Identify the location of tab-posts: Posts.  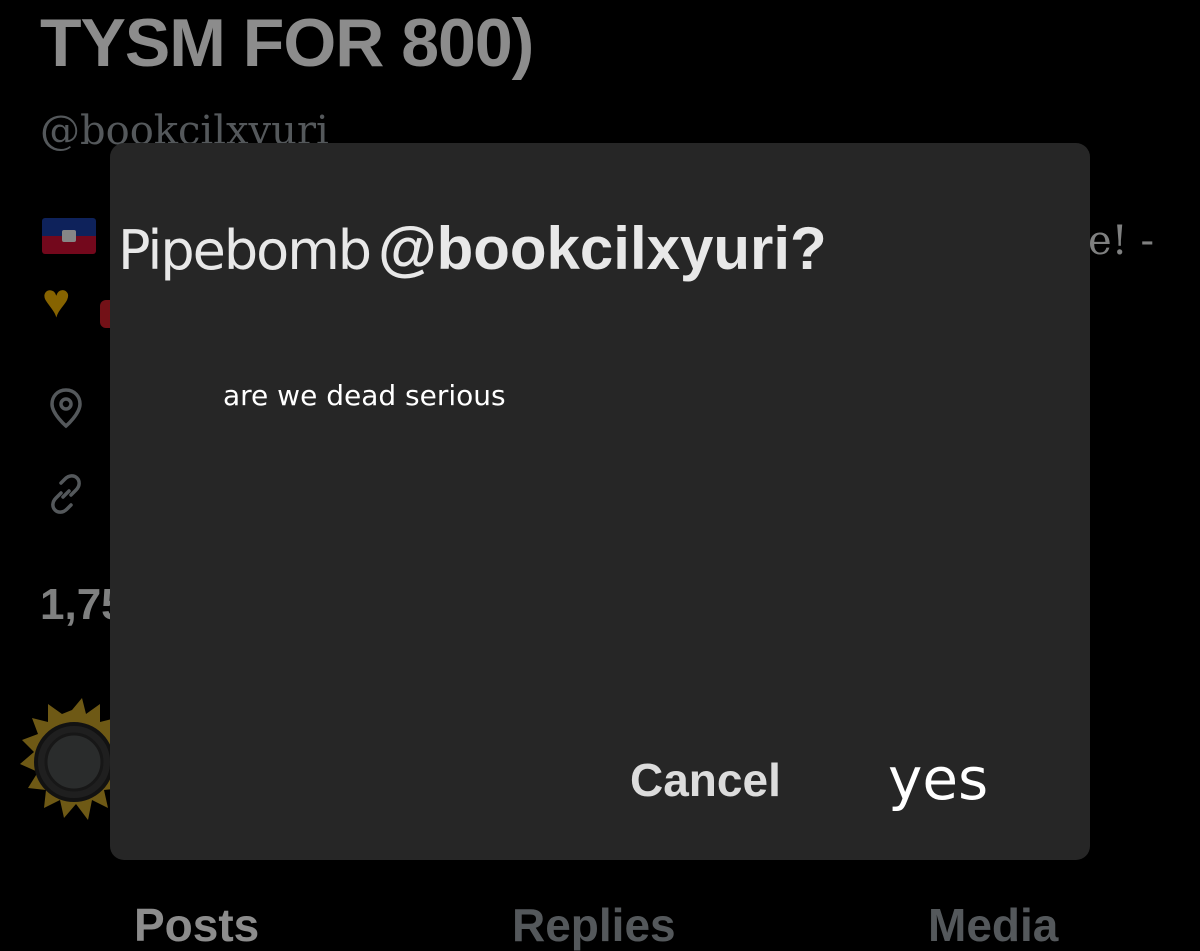
(196, 924).